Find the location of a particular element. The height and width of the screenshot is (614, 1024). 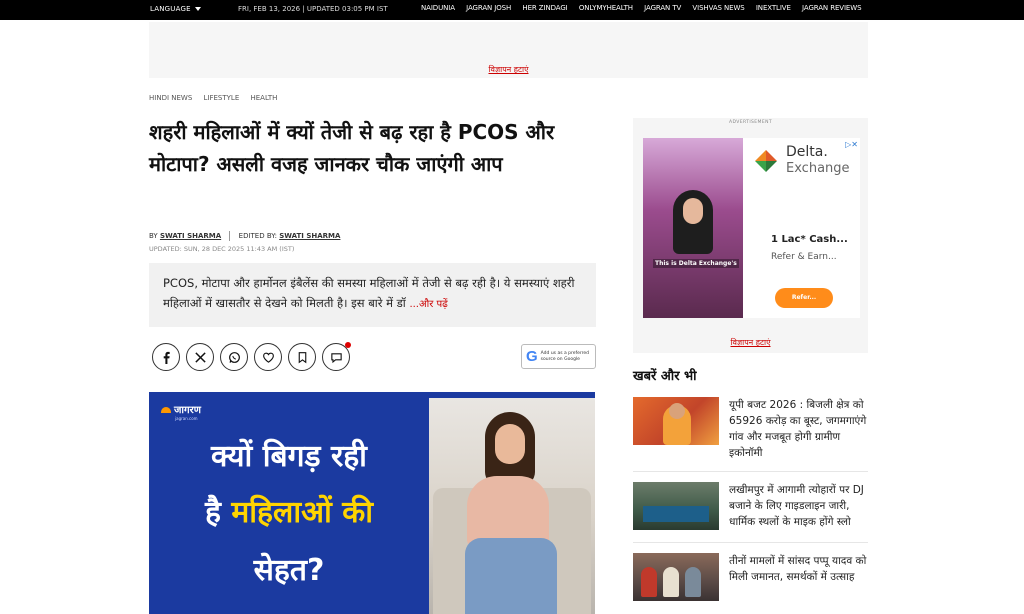

brand-line-1: Delta. is located at coordinates (807, 152).